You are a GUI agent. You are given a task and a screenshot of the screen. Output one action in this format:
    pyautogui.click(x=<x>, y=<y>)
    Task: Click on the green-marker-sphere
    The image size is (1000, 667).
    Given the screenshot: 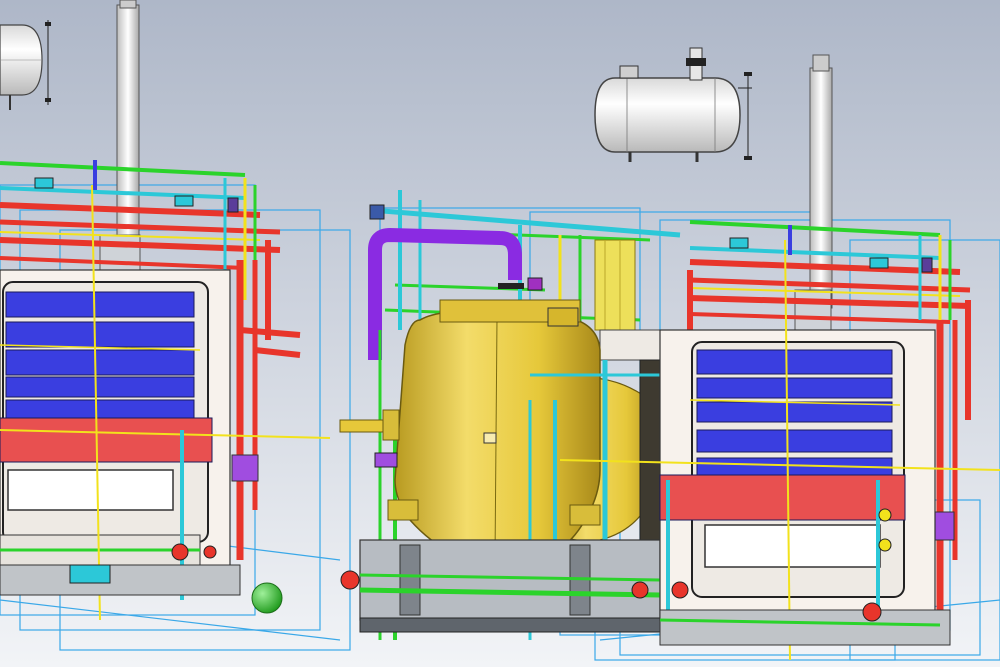 What is the action you would take?
    pyautogui.click(x=267, y=598)
    